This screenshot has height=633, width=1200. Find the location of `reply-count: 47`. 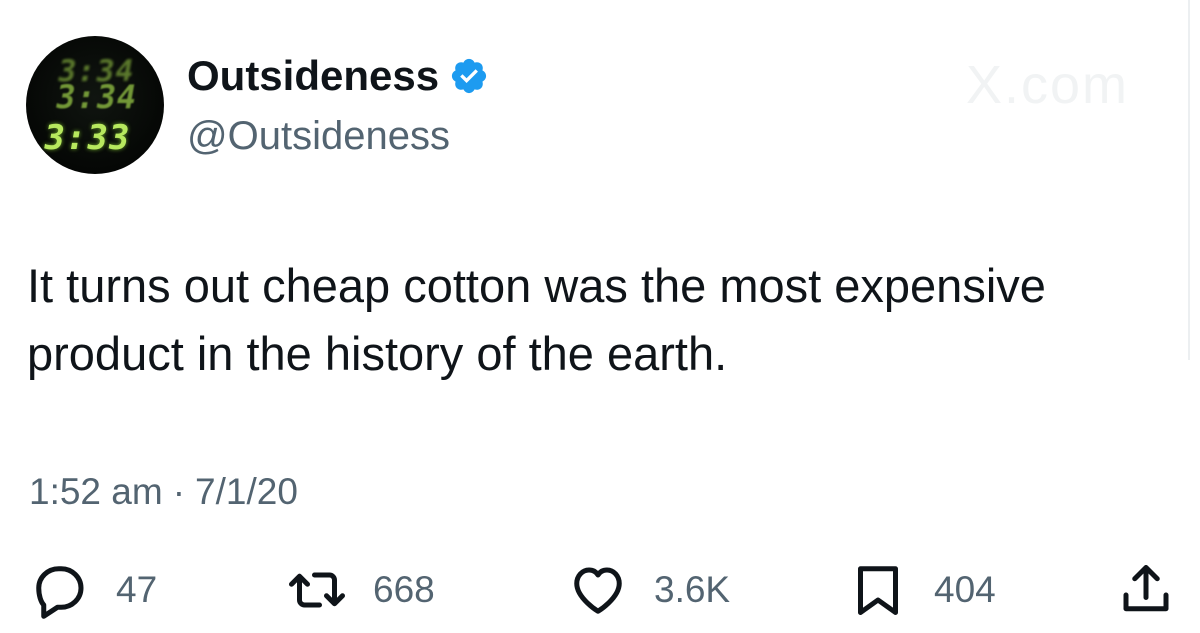

reply-count: 47 is located at coordinates (137, 589).